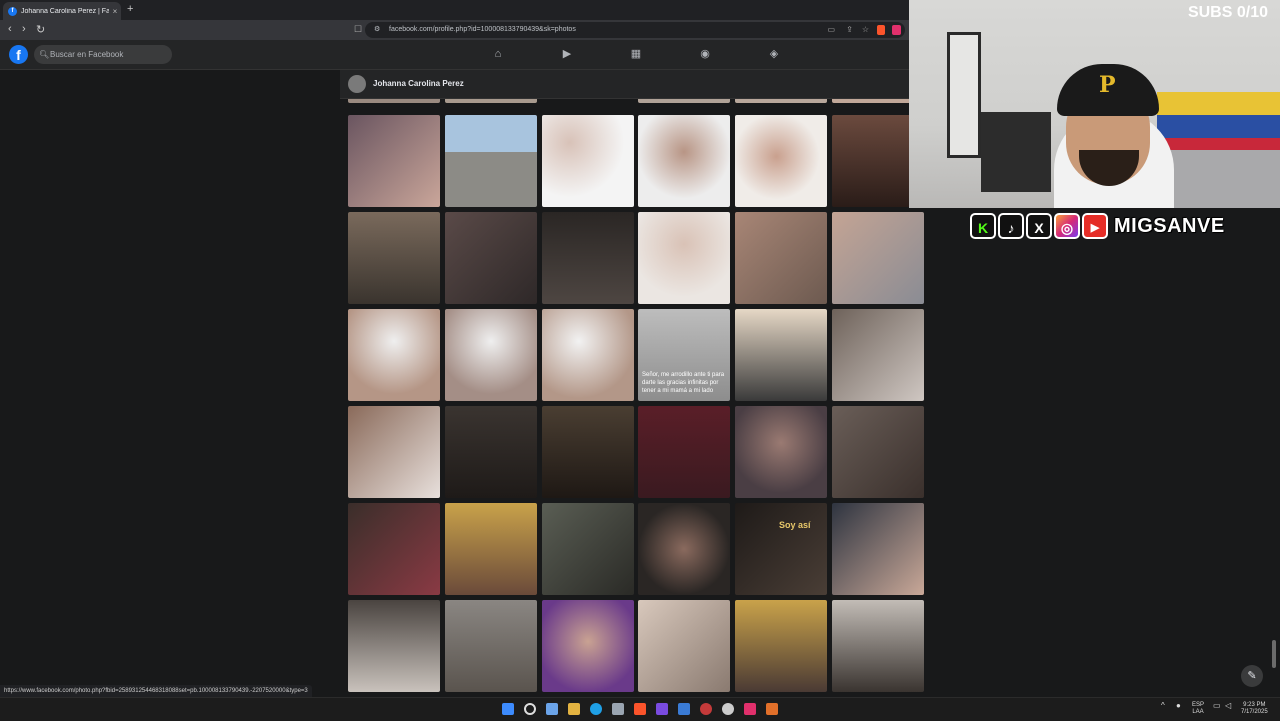 Image resolution: width=1280 pixels, height=721 pixels. I want to click on volume-icon: ◁, so click(1228, 706).